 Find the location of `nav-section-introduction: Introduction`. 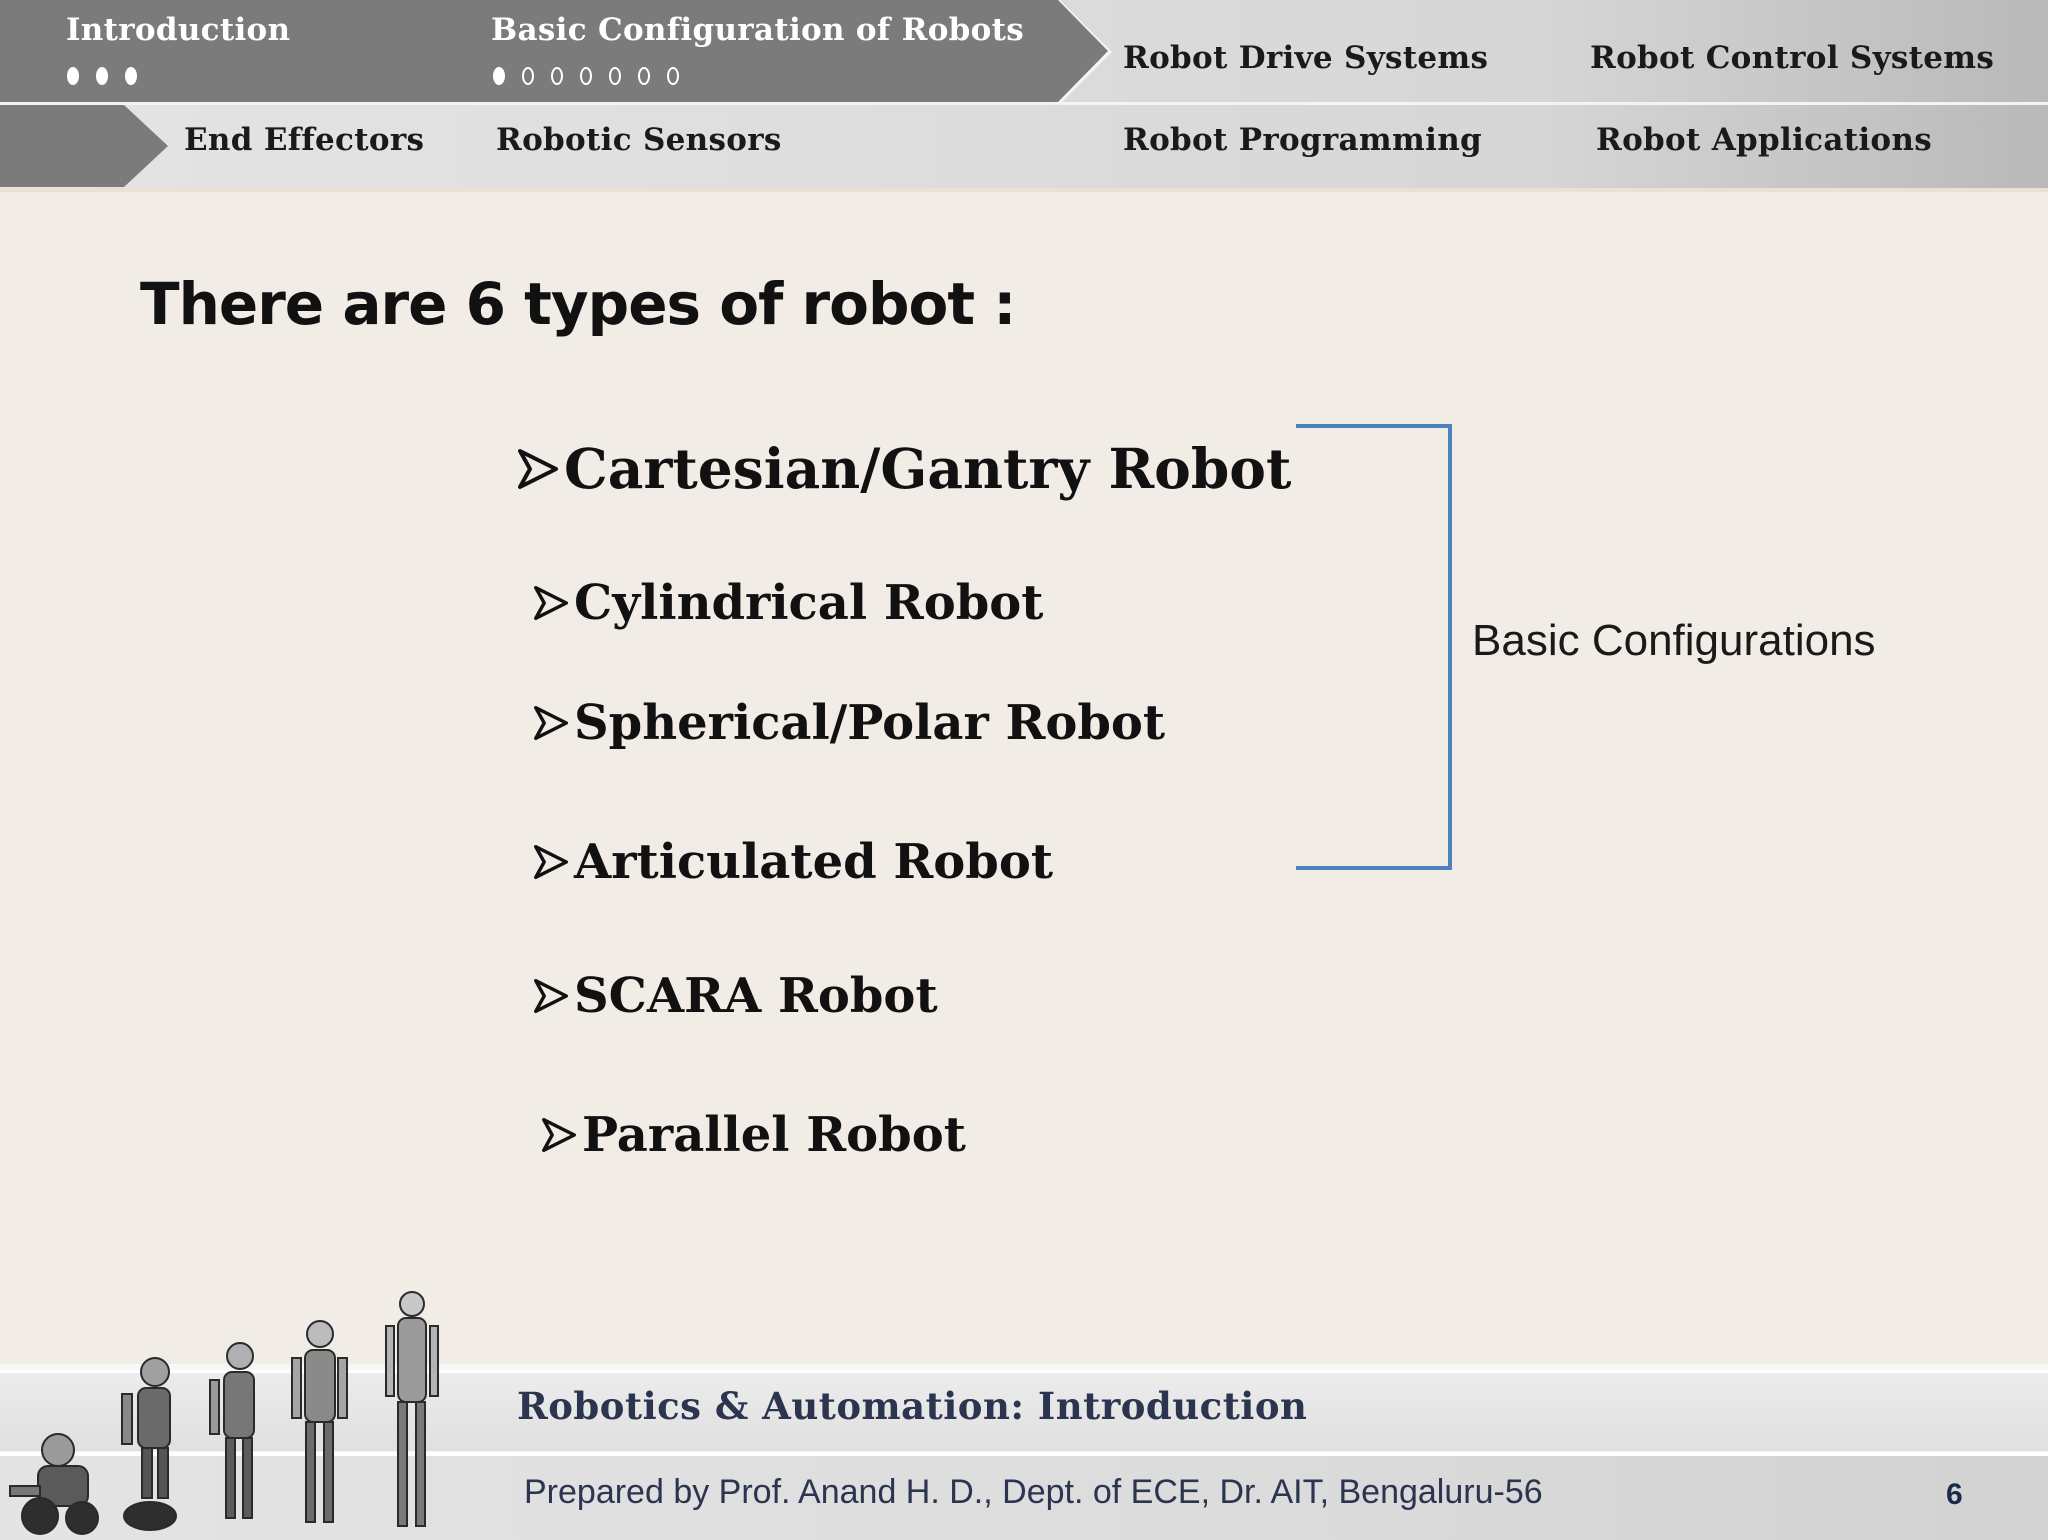

nav-section-introduction: Introduction is located at coordinates (178, 30).